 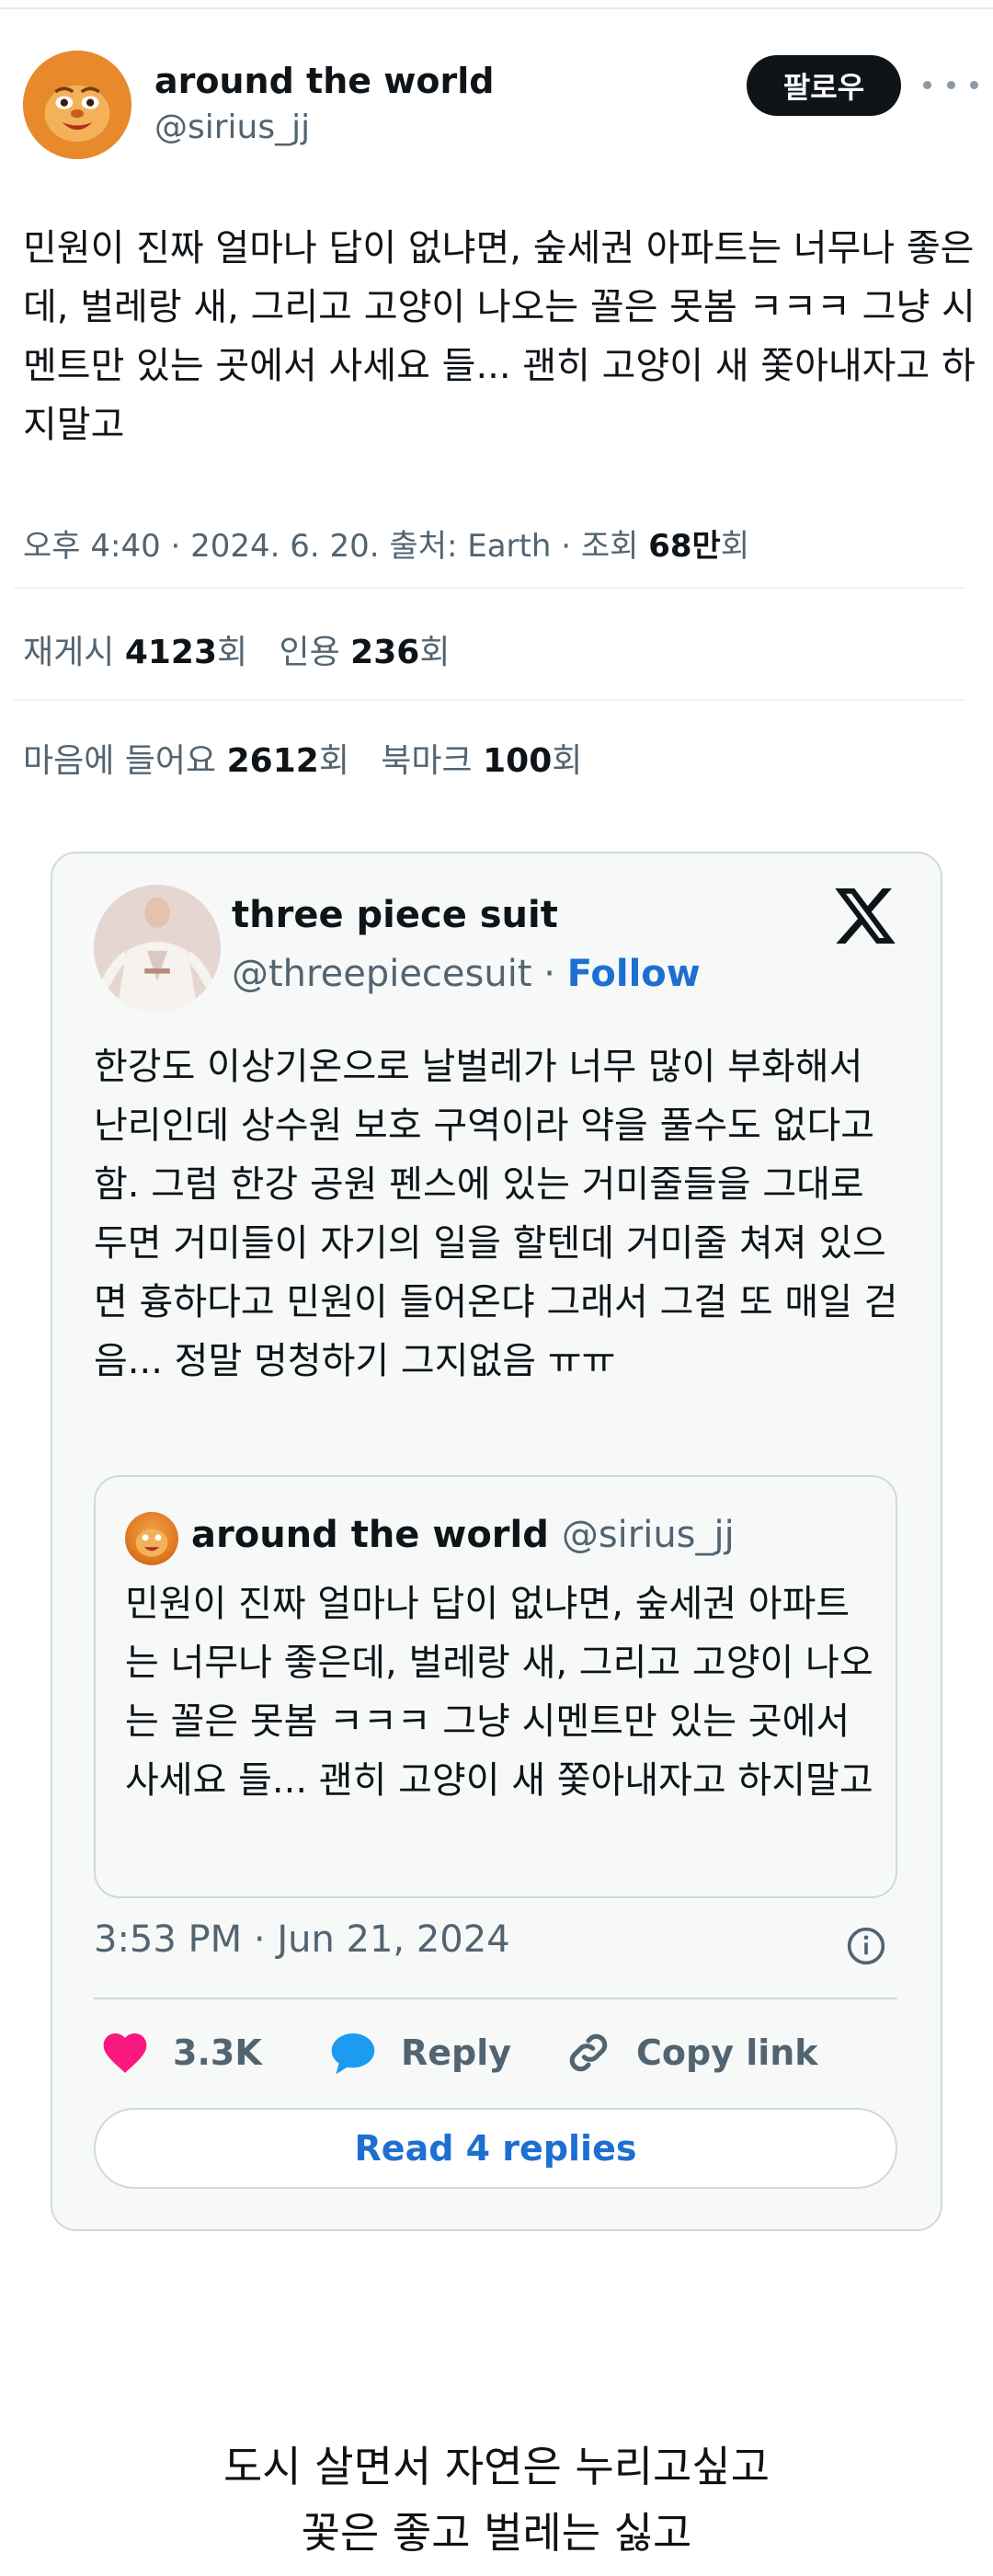 What do you see at coordinates (370, 1535) in the screenshot?
I see `quoted-display-name: around the world` at bounding box center [370, 1535].